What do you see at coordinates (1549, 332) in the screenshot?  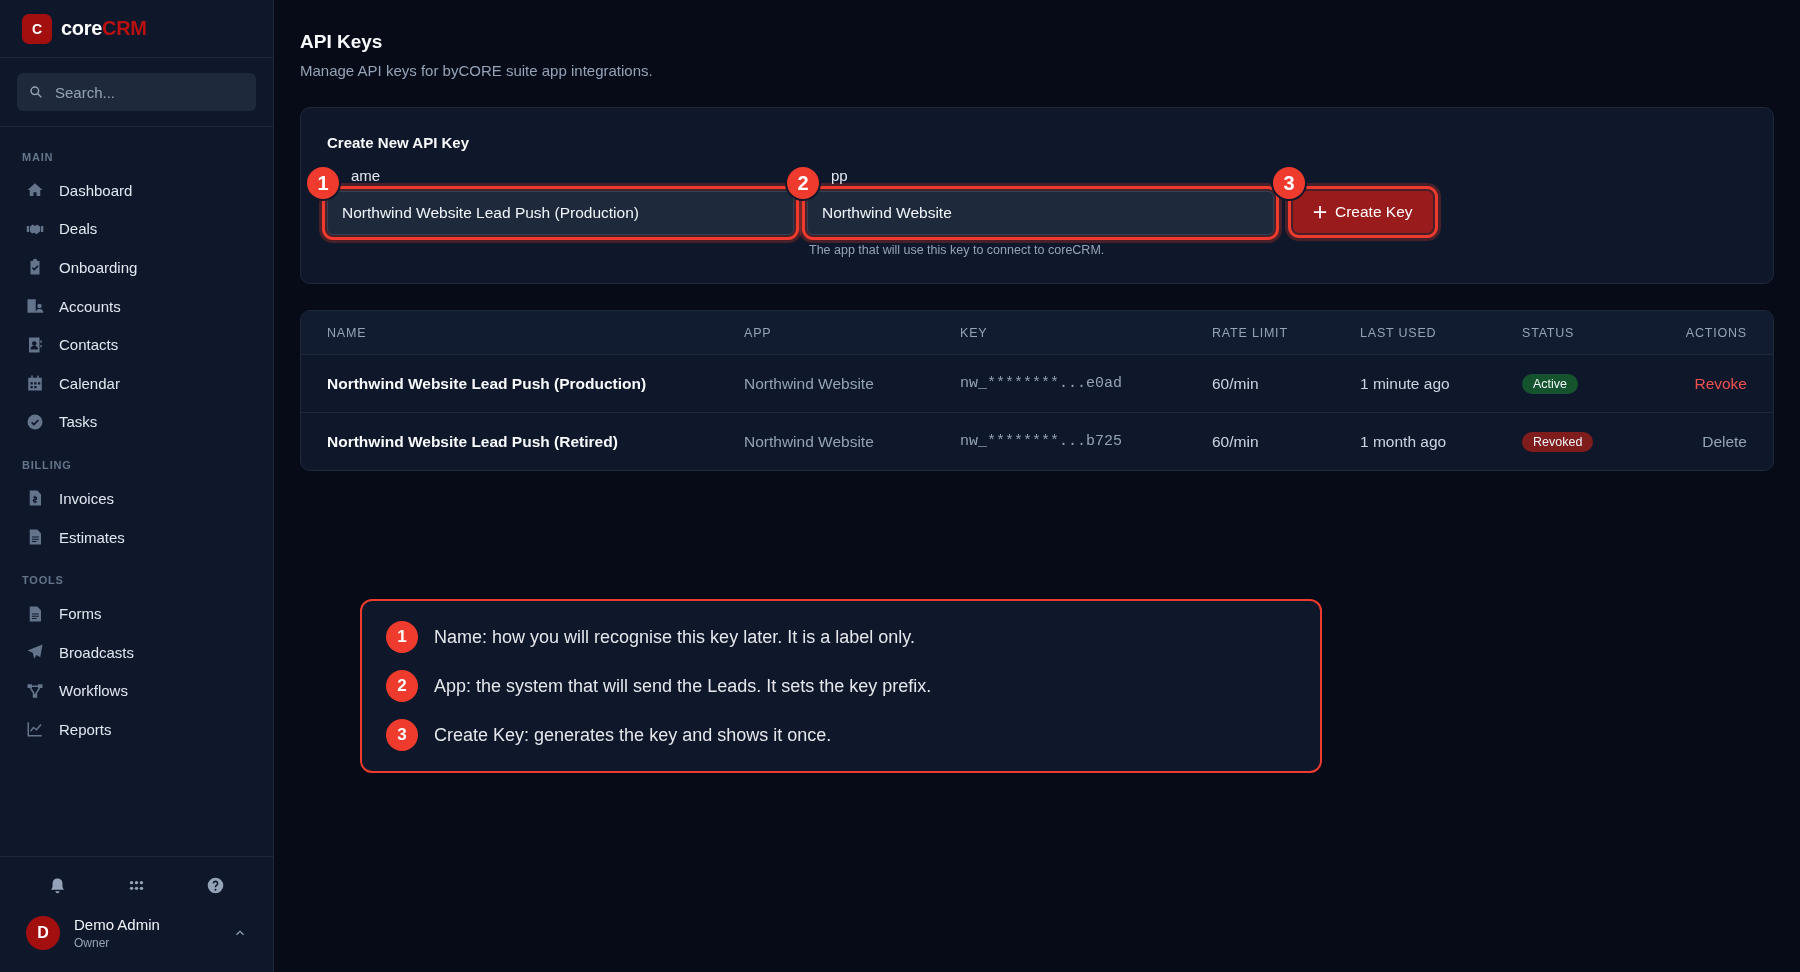 I see `column-header: STATUS` at bounding box center [1549, 332].